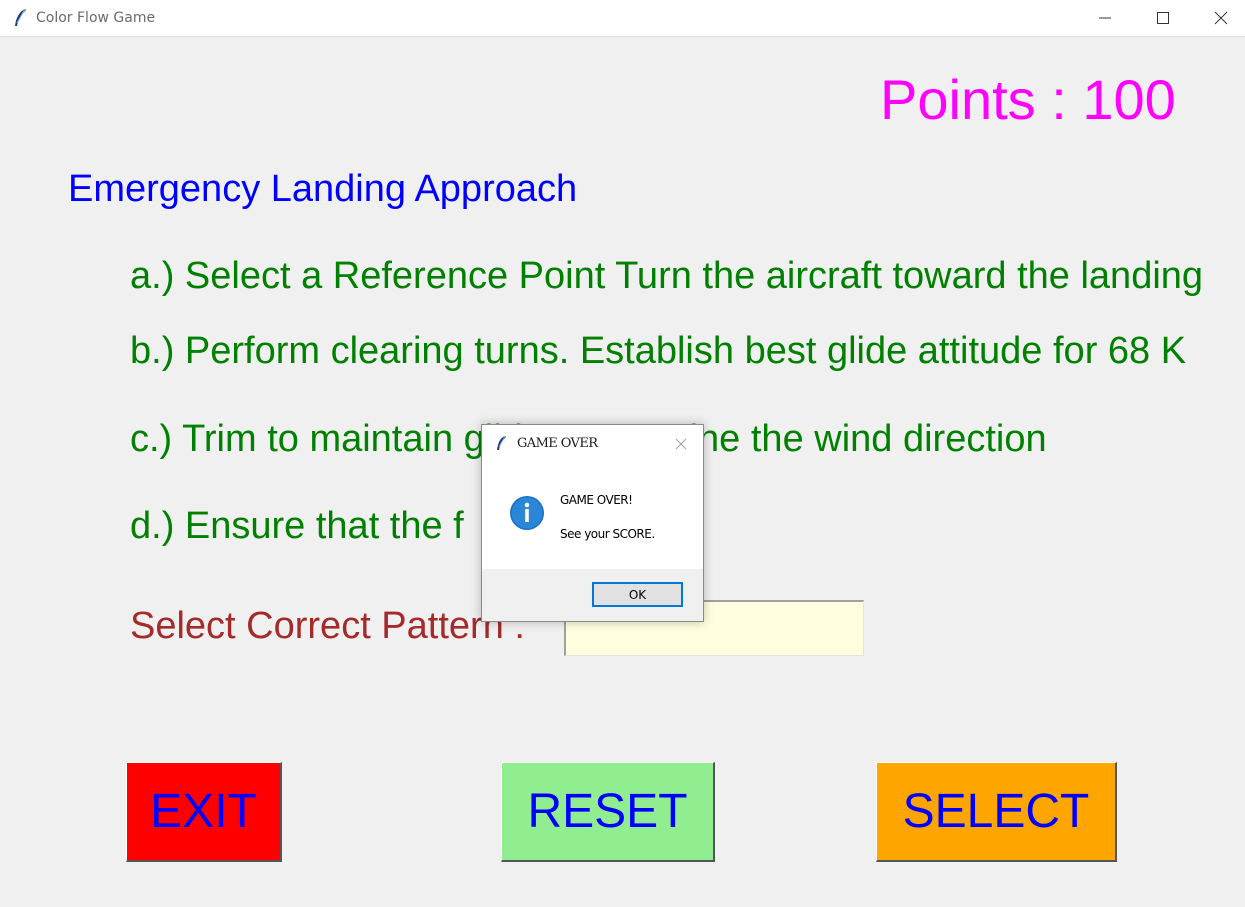  I want to click on maximize-icon, so click(1163, 18).